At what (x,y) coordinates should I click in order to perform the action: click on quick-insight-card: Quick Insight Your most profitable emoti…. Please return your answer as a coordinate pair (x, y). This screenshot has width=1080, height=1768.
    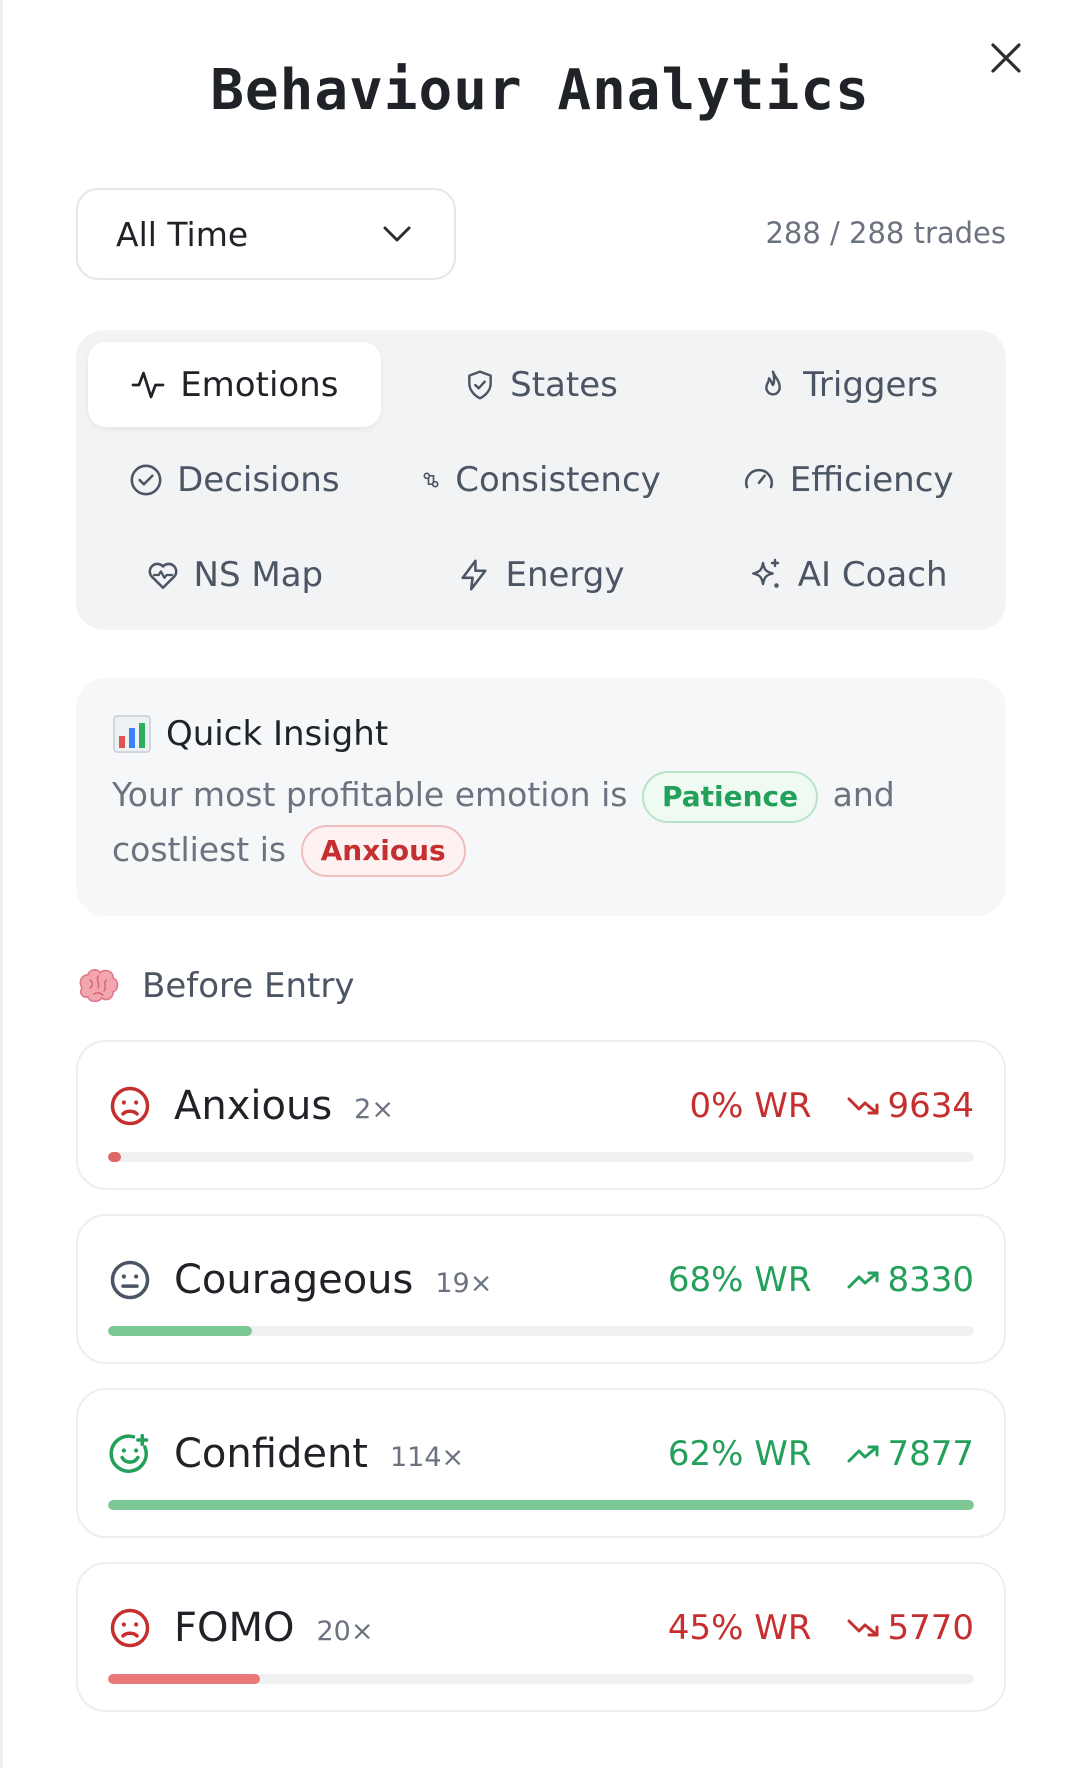
    Looking at the image, I should click on (541, 797).